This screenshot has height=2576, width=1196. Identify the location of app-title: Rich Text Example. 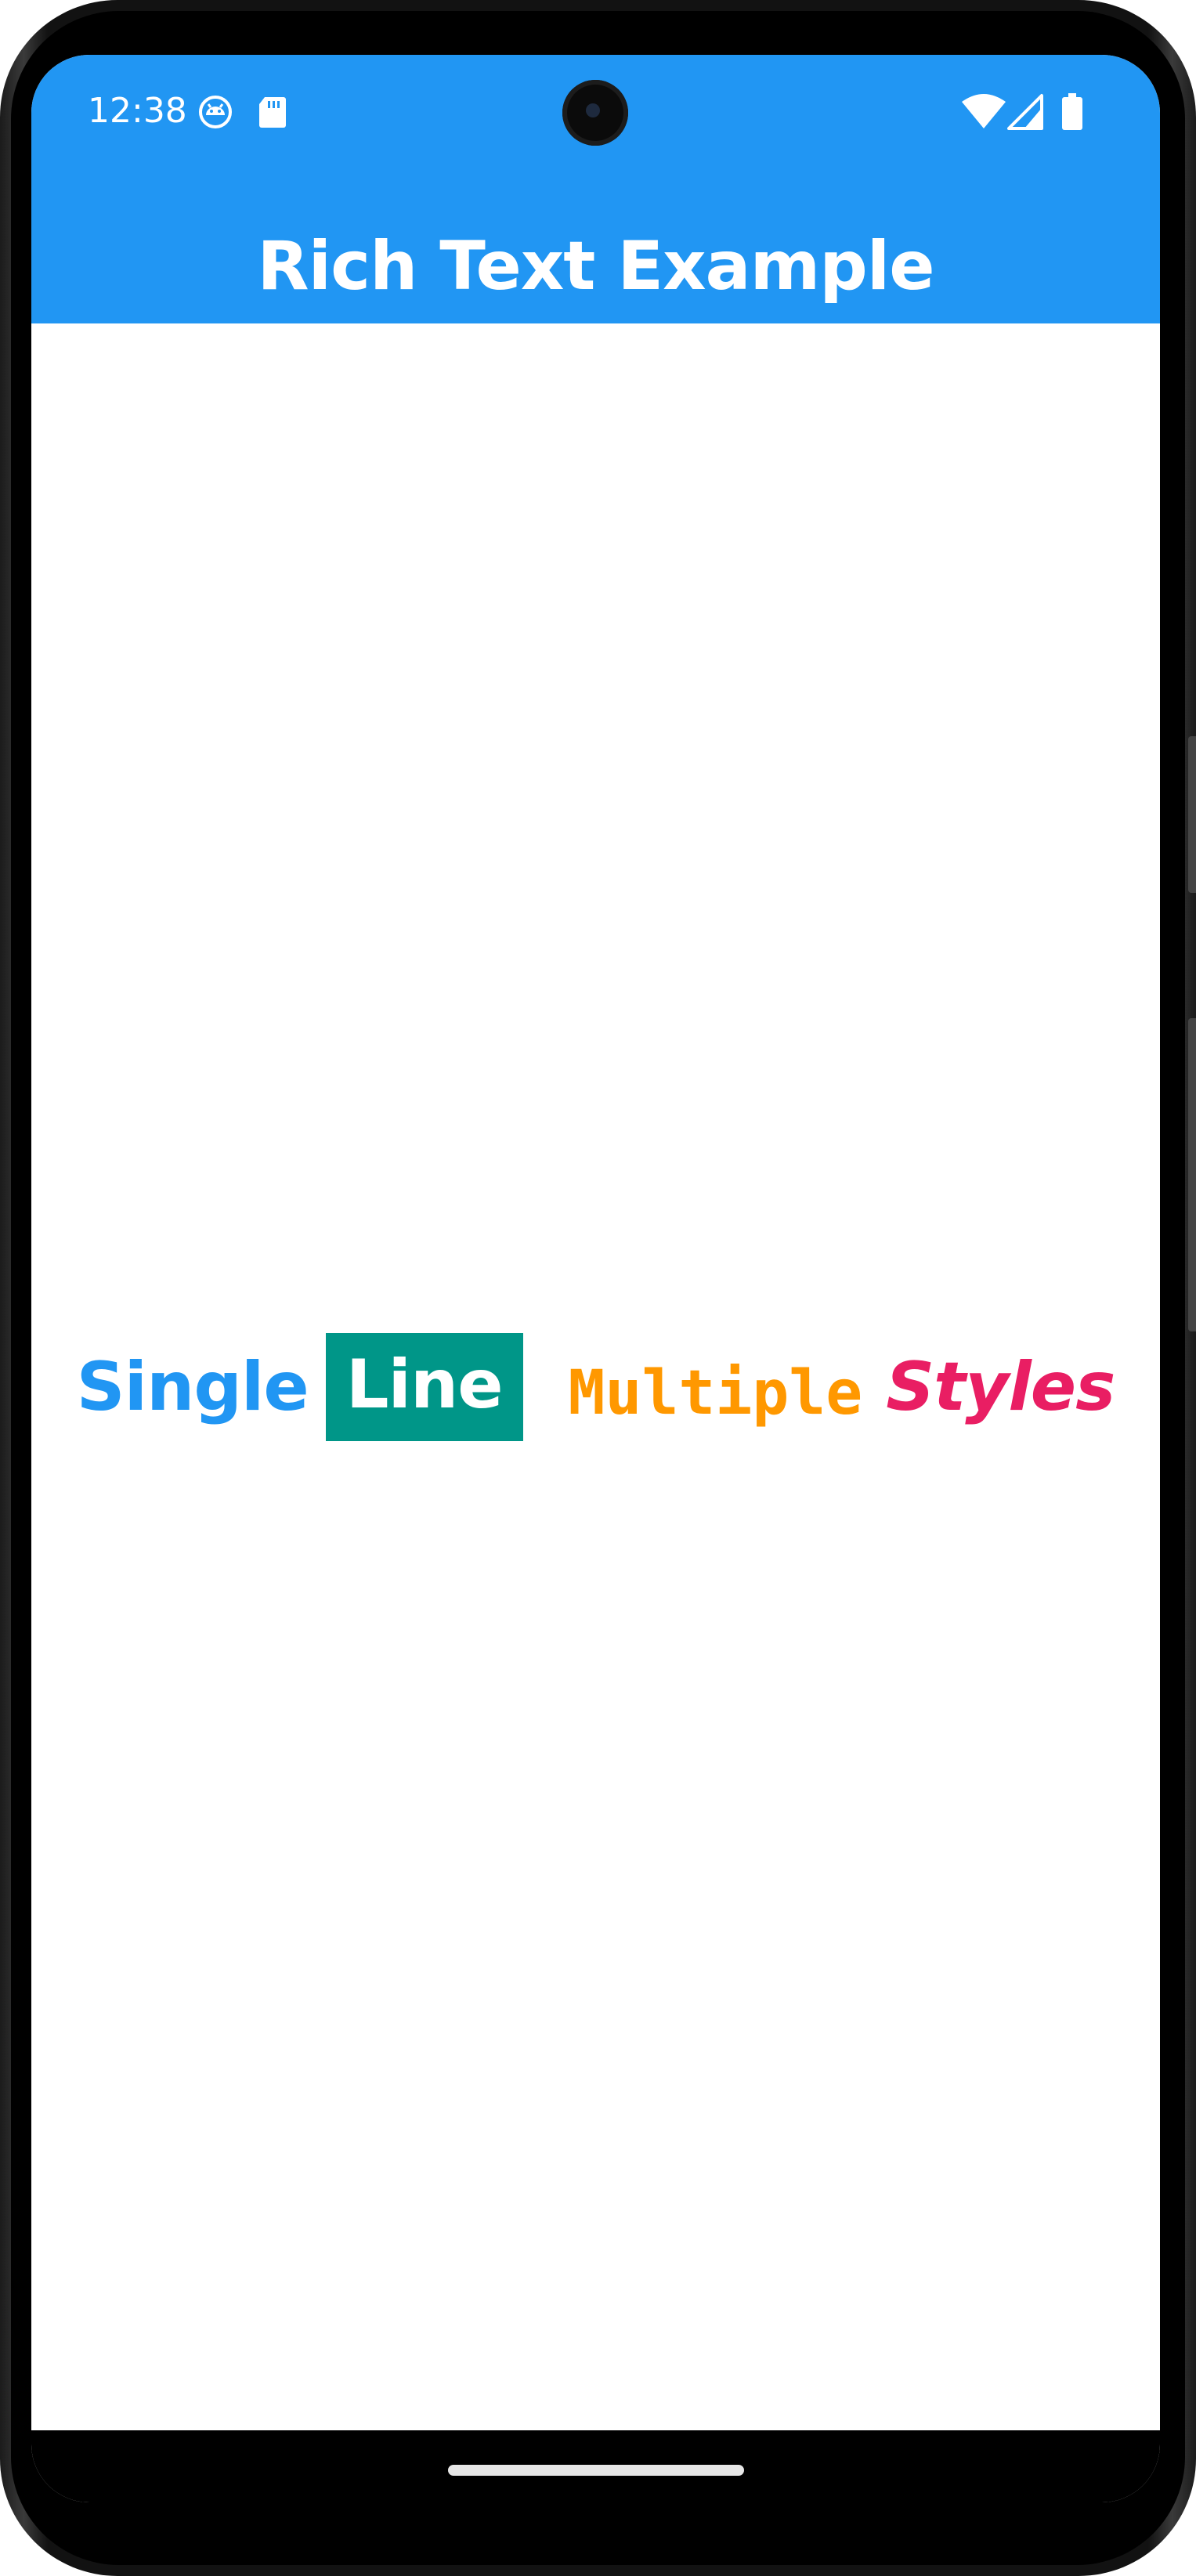
(595, 266).